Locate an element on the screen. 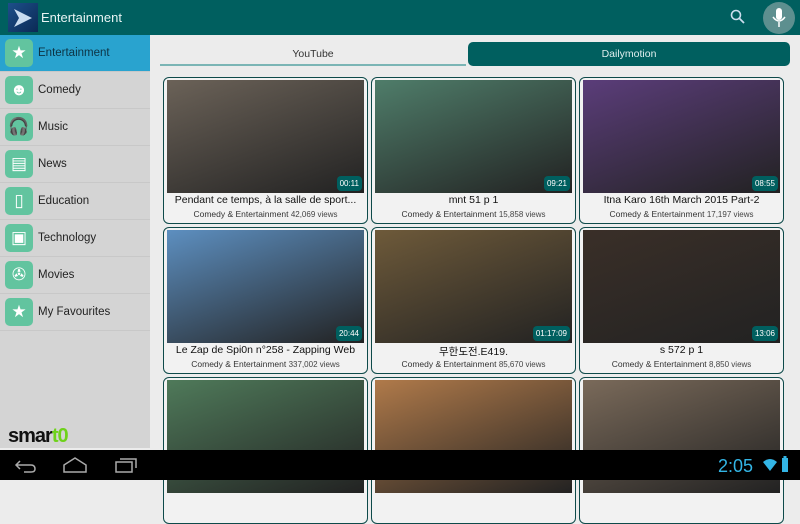 The width and height of the screenshot is (800, 524). sidebar-item-my-favourites: ★ My Favourites is located at coordinates (75, 312).